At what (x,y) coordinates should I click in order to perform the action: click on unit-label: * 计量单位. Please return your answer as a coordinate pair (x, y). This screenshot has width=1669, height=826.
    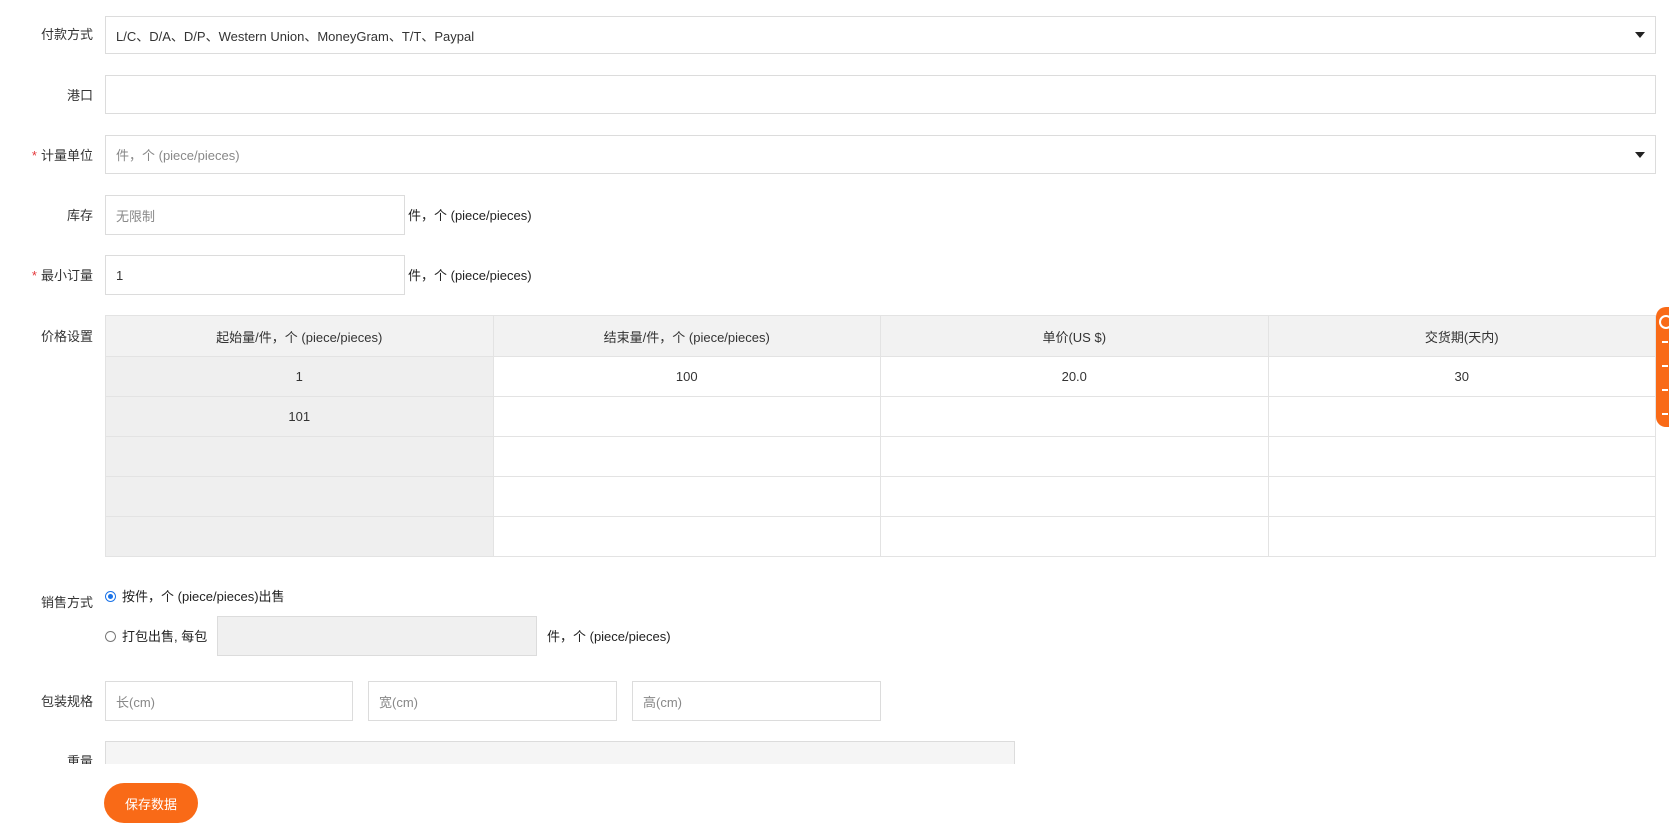
    Looking at the image, I should click on (48, 156).